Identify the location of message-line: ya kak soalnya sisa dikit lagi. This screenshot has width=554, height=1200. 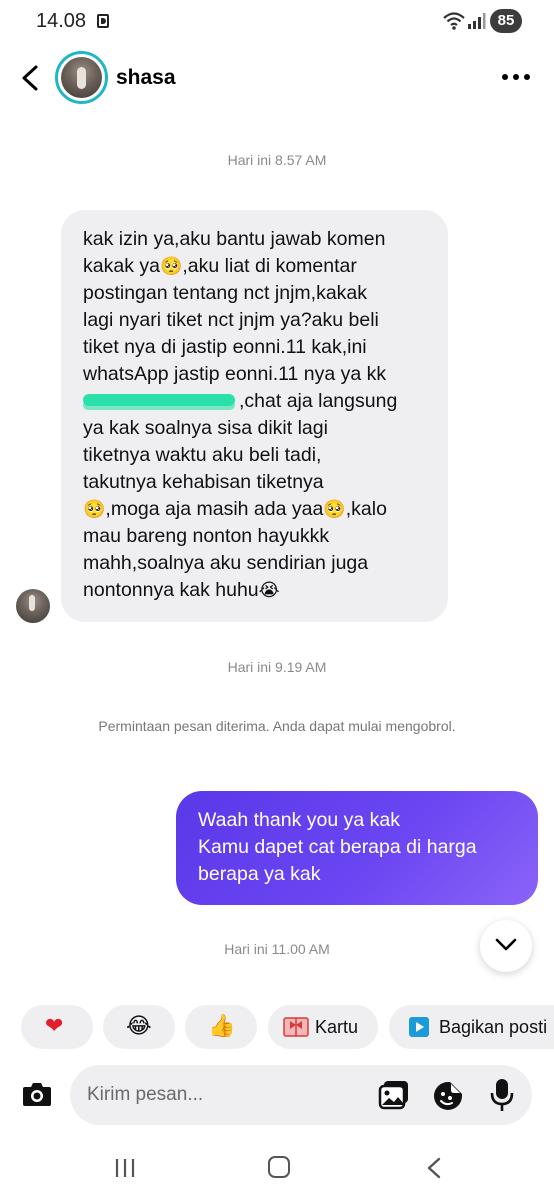
(205, 428).